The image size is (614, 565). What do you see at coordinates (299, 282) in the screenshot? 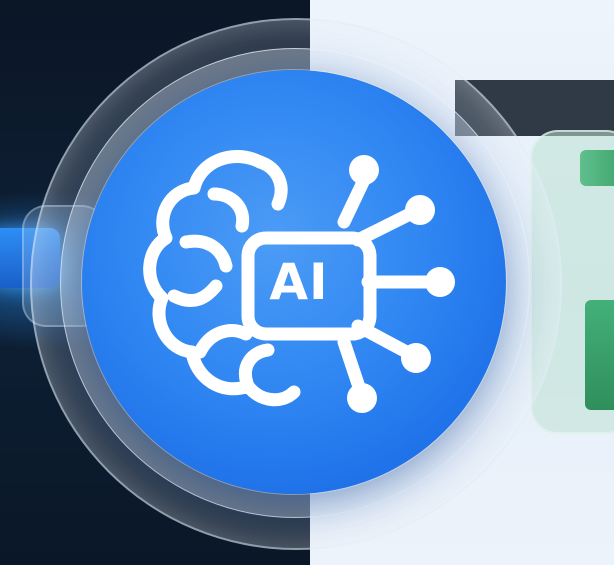
I see `ai-logo-text: AI` at bounding box center [299, 282].